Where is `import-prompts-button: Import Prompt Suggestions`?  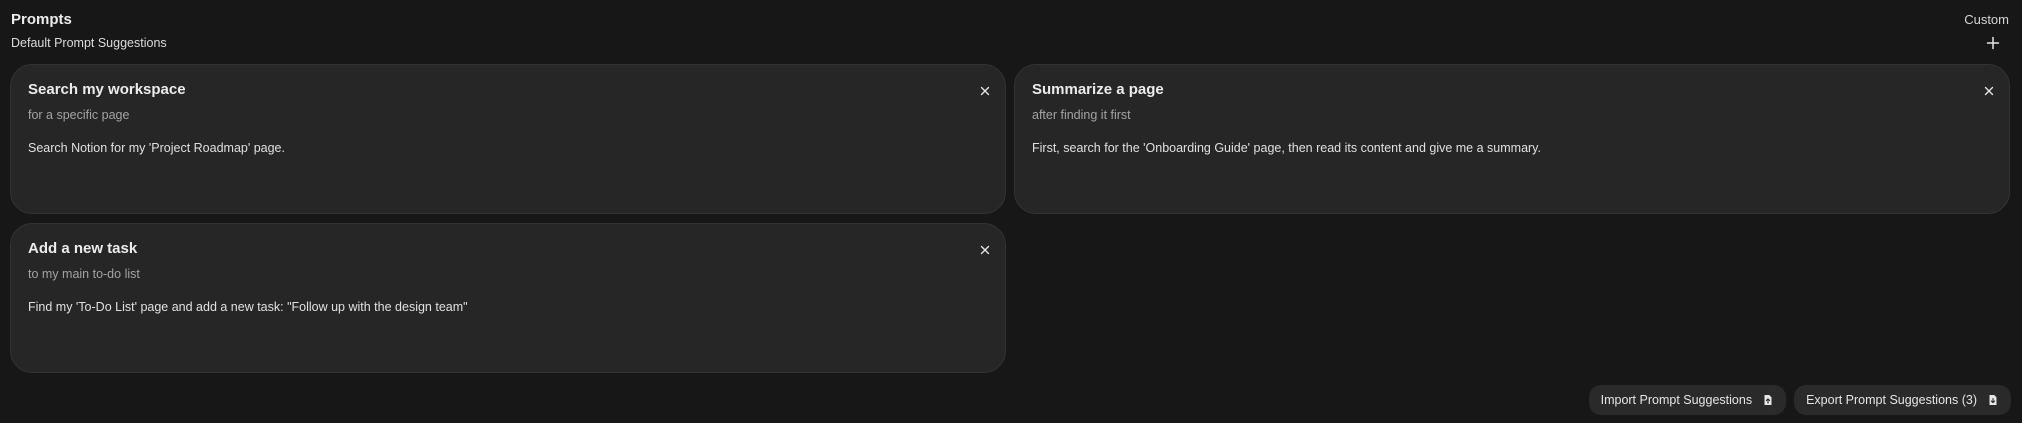 import-prompts-button: Import Prompt Suggestions is located at coordinates (1687, 400).